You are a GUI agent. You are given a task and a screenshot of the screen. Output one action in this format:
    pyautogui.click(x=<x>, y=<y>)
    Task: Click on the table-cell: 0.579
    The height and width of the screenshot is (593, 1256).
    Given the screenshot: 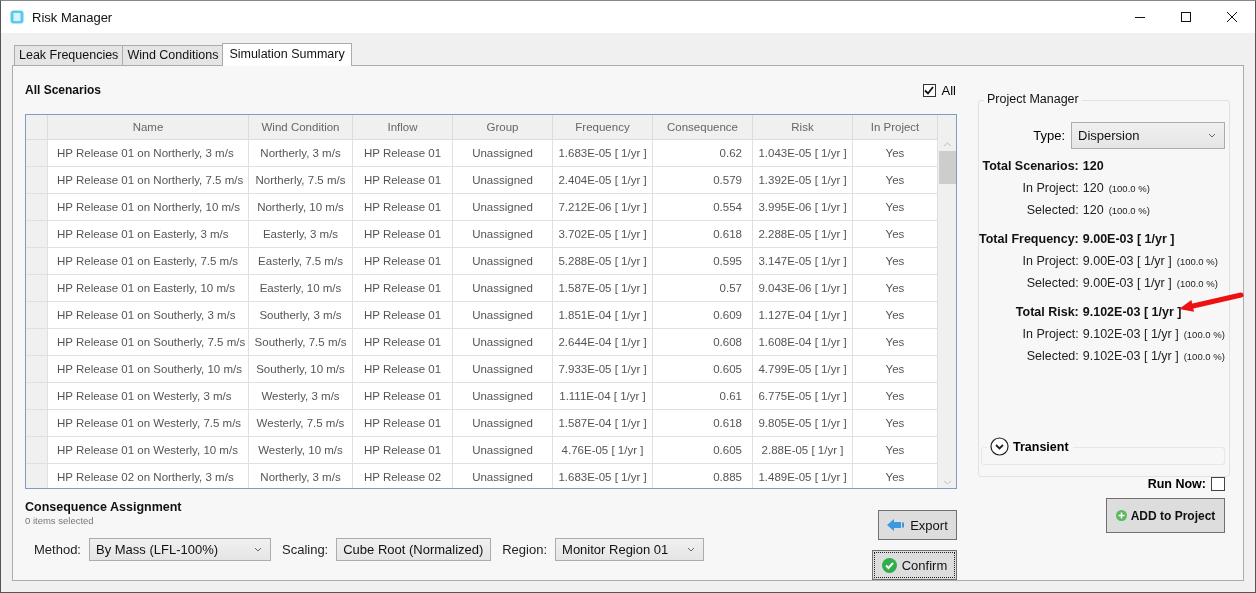 What is the action you would take?
    pyautogui.click(x=703, y=180)
    